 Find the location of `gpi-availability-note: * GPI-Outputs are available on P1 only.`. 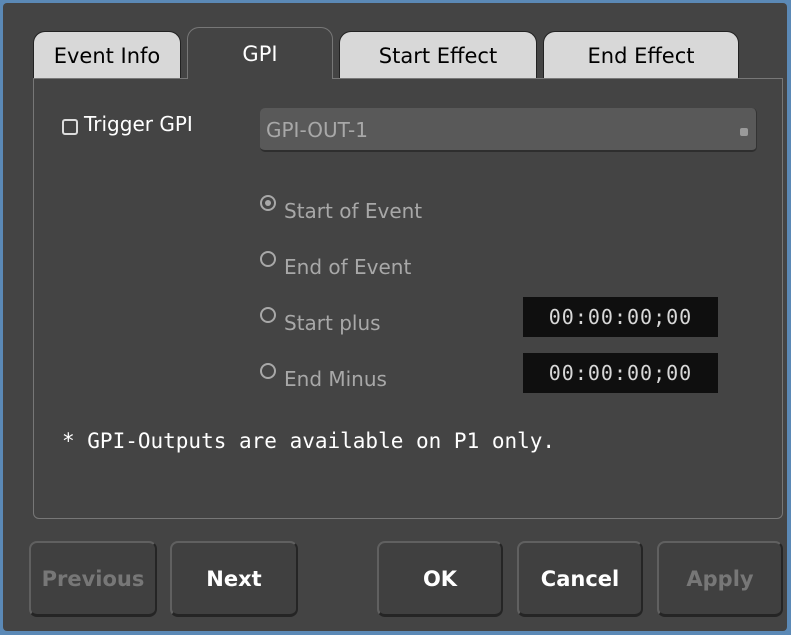

gpi-availability-note: * GPI-Outputs are available on P1 only. is located at coordinates (309, 441).